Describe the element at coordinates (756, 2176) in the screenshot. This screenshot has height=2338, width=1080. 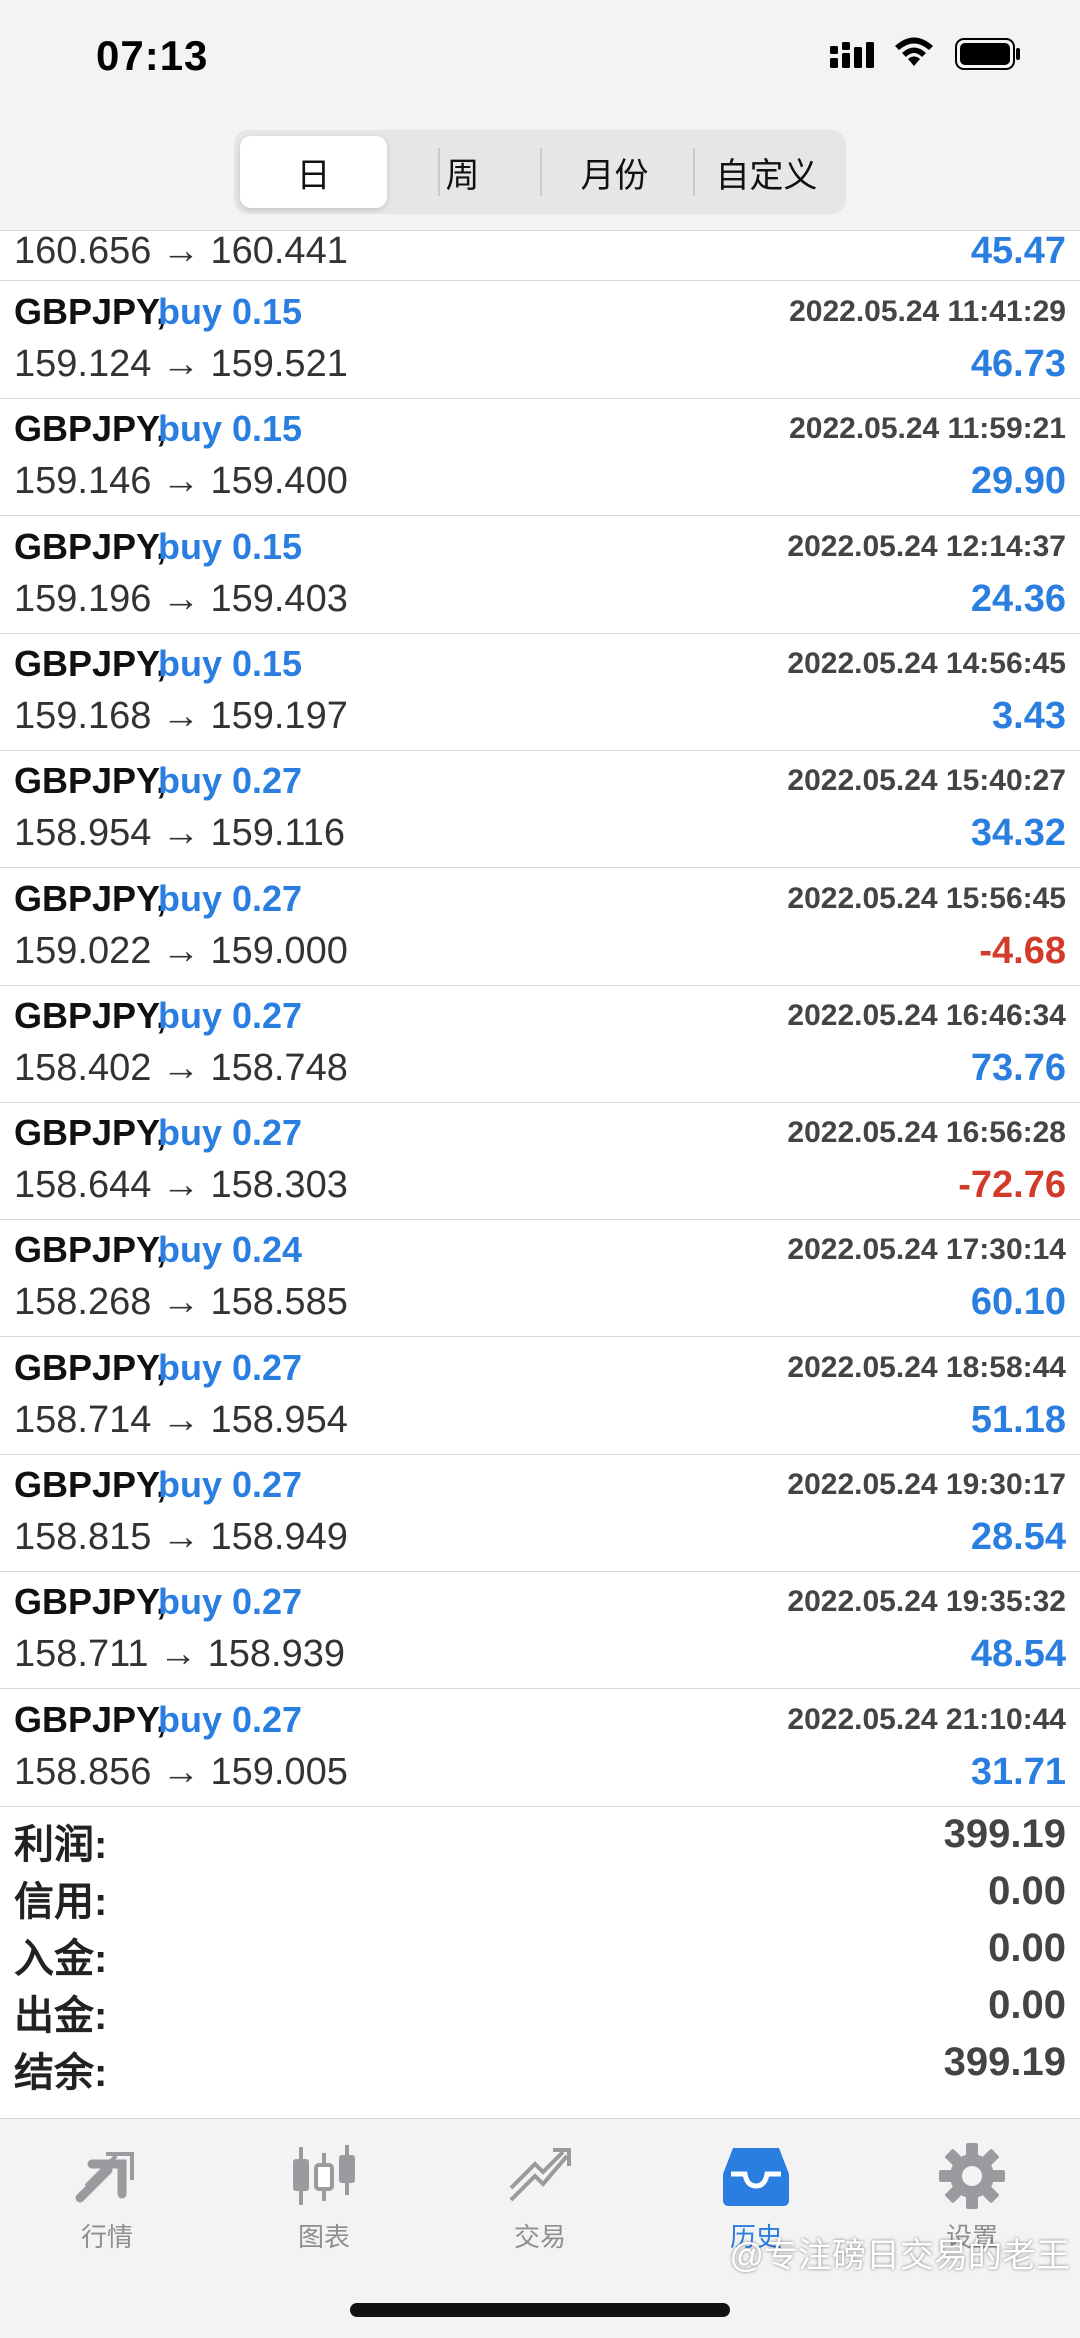
I see `history-icon` at that location.